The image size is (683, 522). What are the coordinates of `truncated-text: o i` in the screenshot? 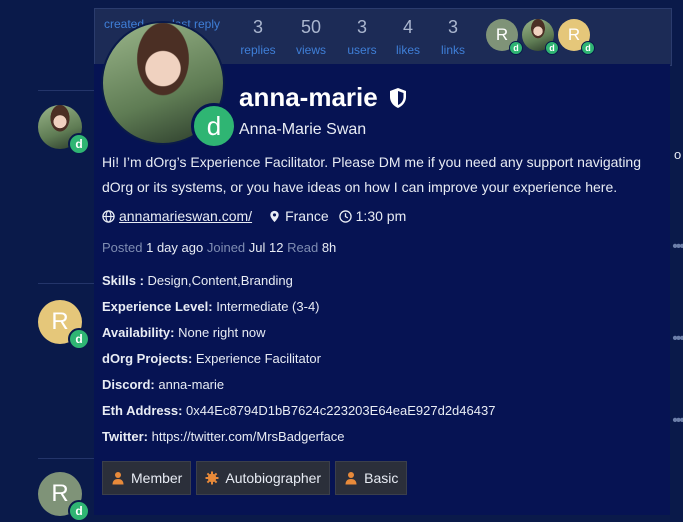 It's located at (678, 154).